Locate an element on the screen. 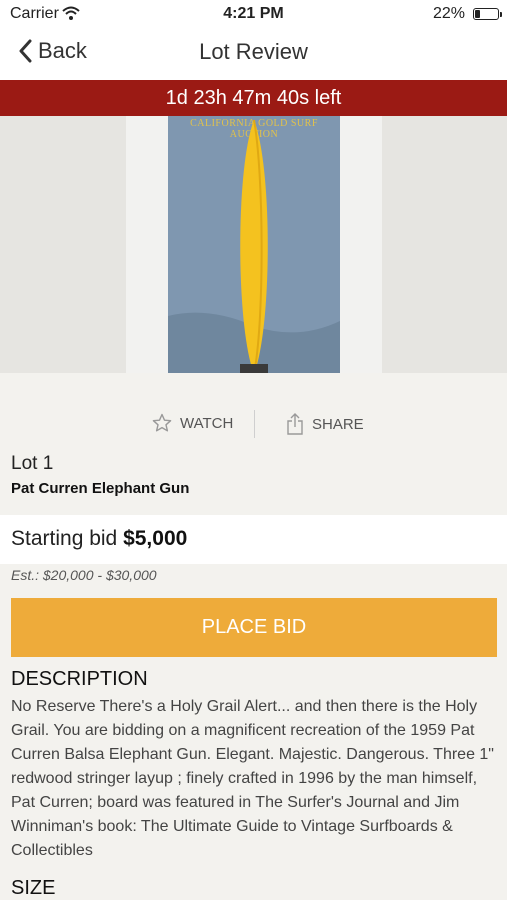 The height and width of the screenshot is (900, 507). page-title: Lot Review is located at coordinates (253, 51).